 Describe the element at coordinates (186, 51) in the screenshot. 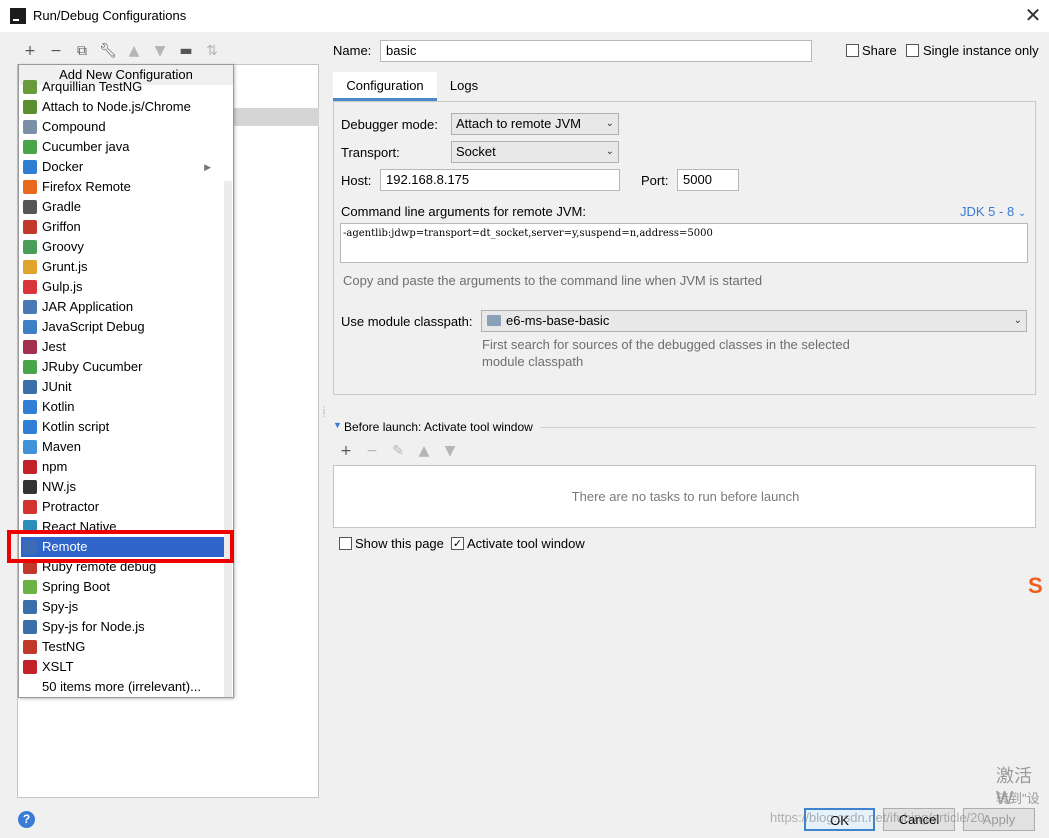

I see `new-folder-icon: ▬` at that location.